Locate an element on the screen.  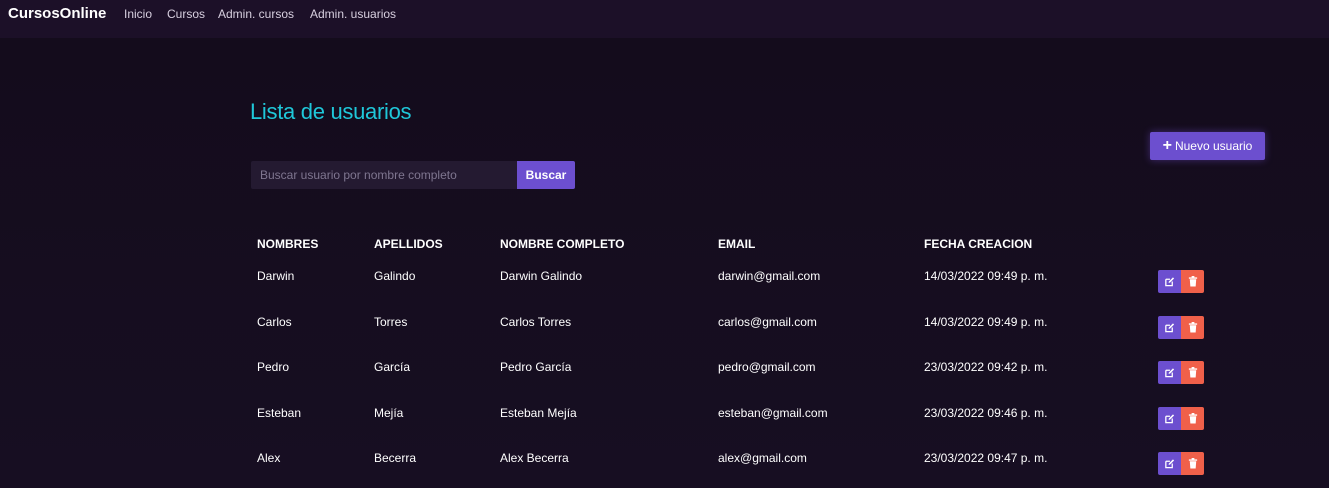
cell-email: carlos@gmail.com is located at coordinates (767, 321).